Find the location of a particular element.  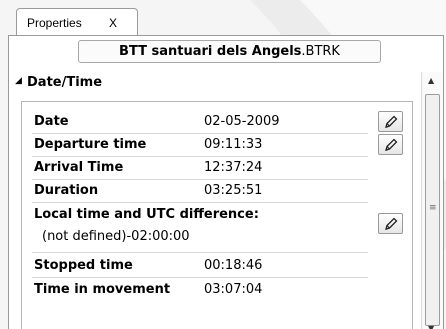

scroll-up-arrow-icon: ▲ is located at coordinates (431, 80).